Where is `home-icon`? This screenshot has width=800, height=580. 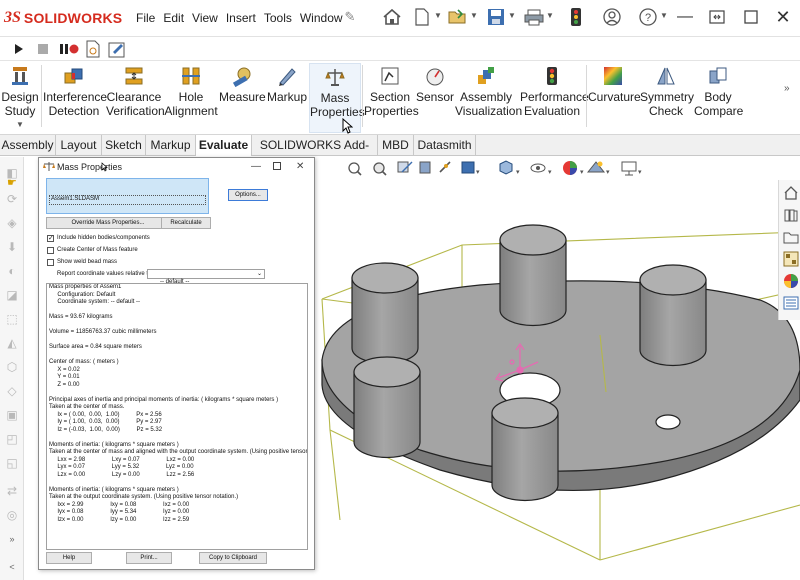
home-icon is located at coordinates (392, 17).